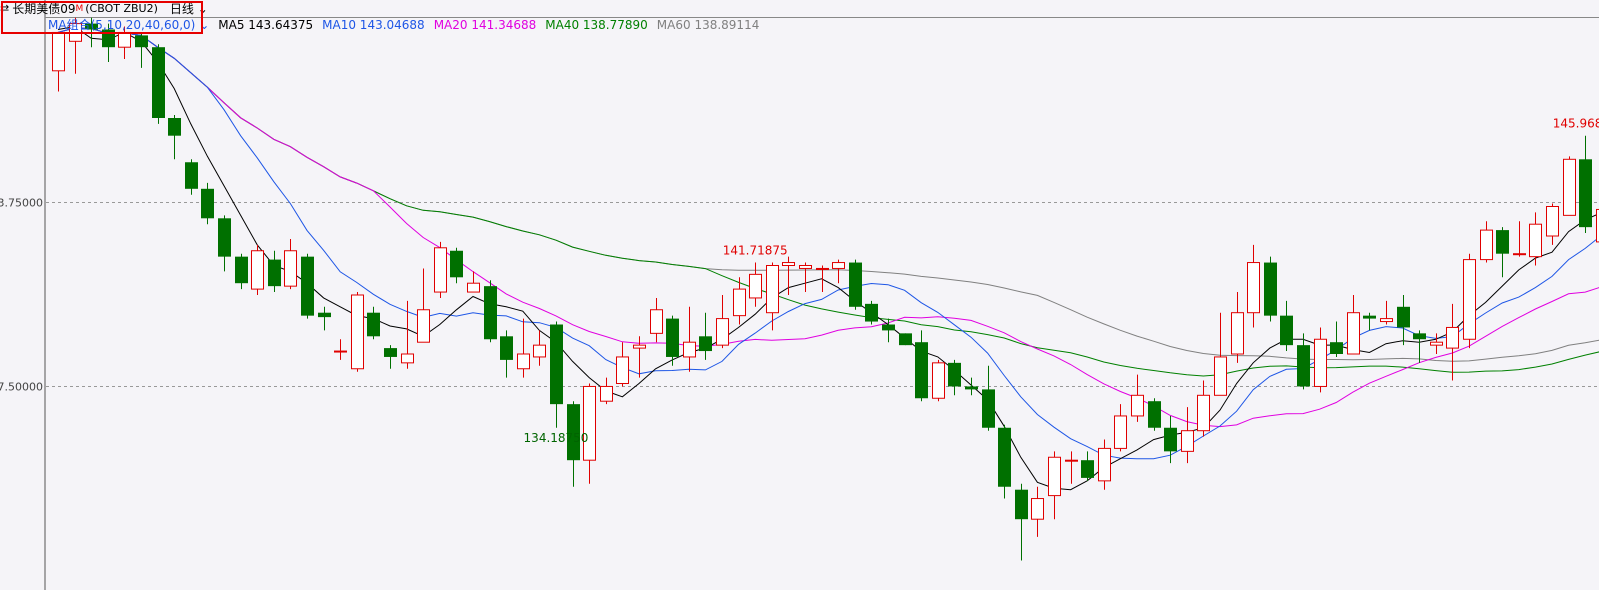  What do you see at coordinates (485, 24) in the screenshot?
I see `ma20-value: MA20 141.34688` at bounding box center [485, 24].